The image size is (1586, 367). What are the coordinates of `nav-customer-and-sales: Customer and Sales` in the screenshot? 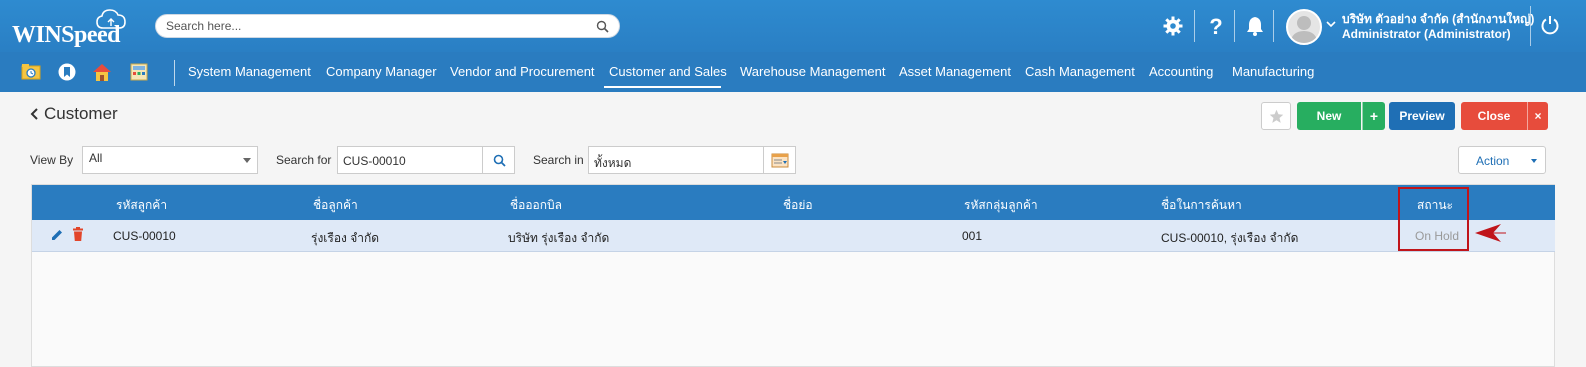 It's located at (668, 71).